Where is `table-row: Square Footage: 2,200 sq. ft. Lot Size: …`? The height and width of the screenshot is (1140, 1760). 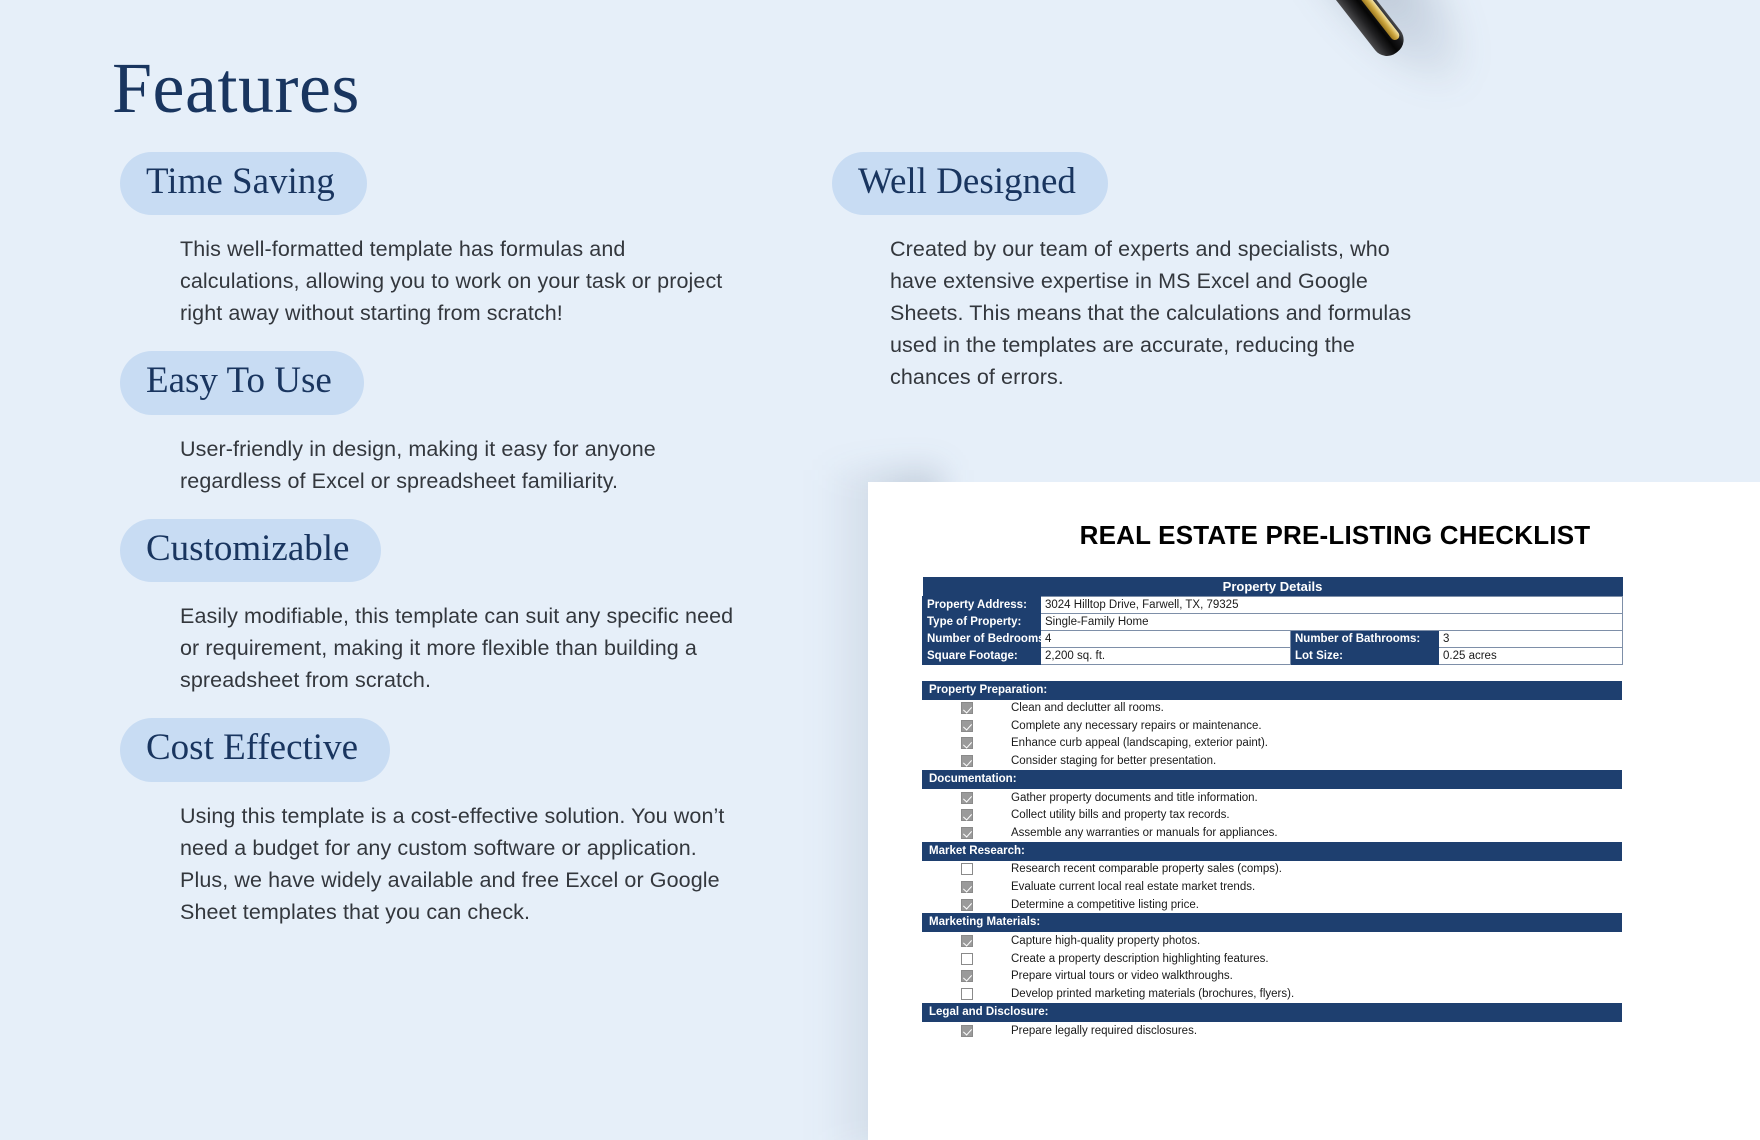
table-row: Square Footage: 2,200 sq. ft. Lot Size: … is located at coordinates (1273, 655).